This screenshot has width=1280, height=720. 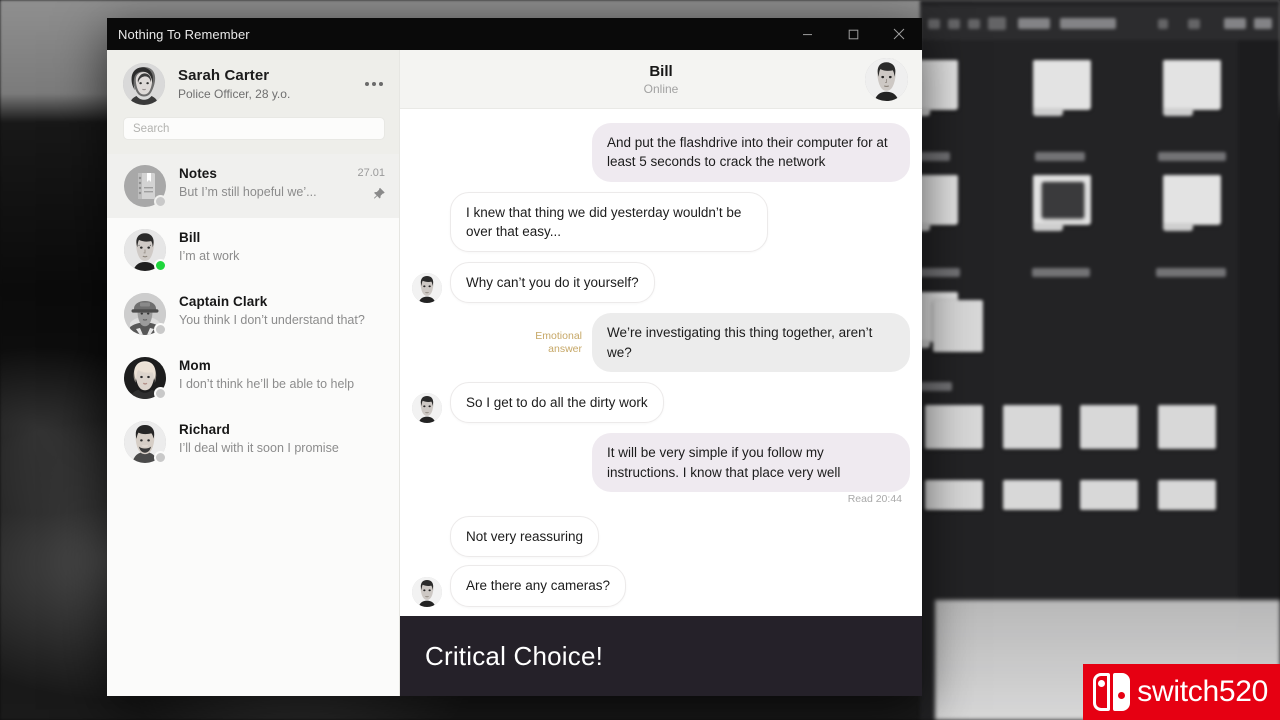 I want to click on contact-item-richard: Richard I’ll deal with it soon I promise, so click(x=253, y=442).